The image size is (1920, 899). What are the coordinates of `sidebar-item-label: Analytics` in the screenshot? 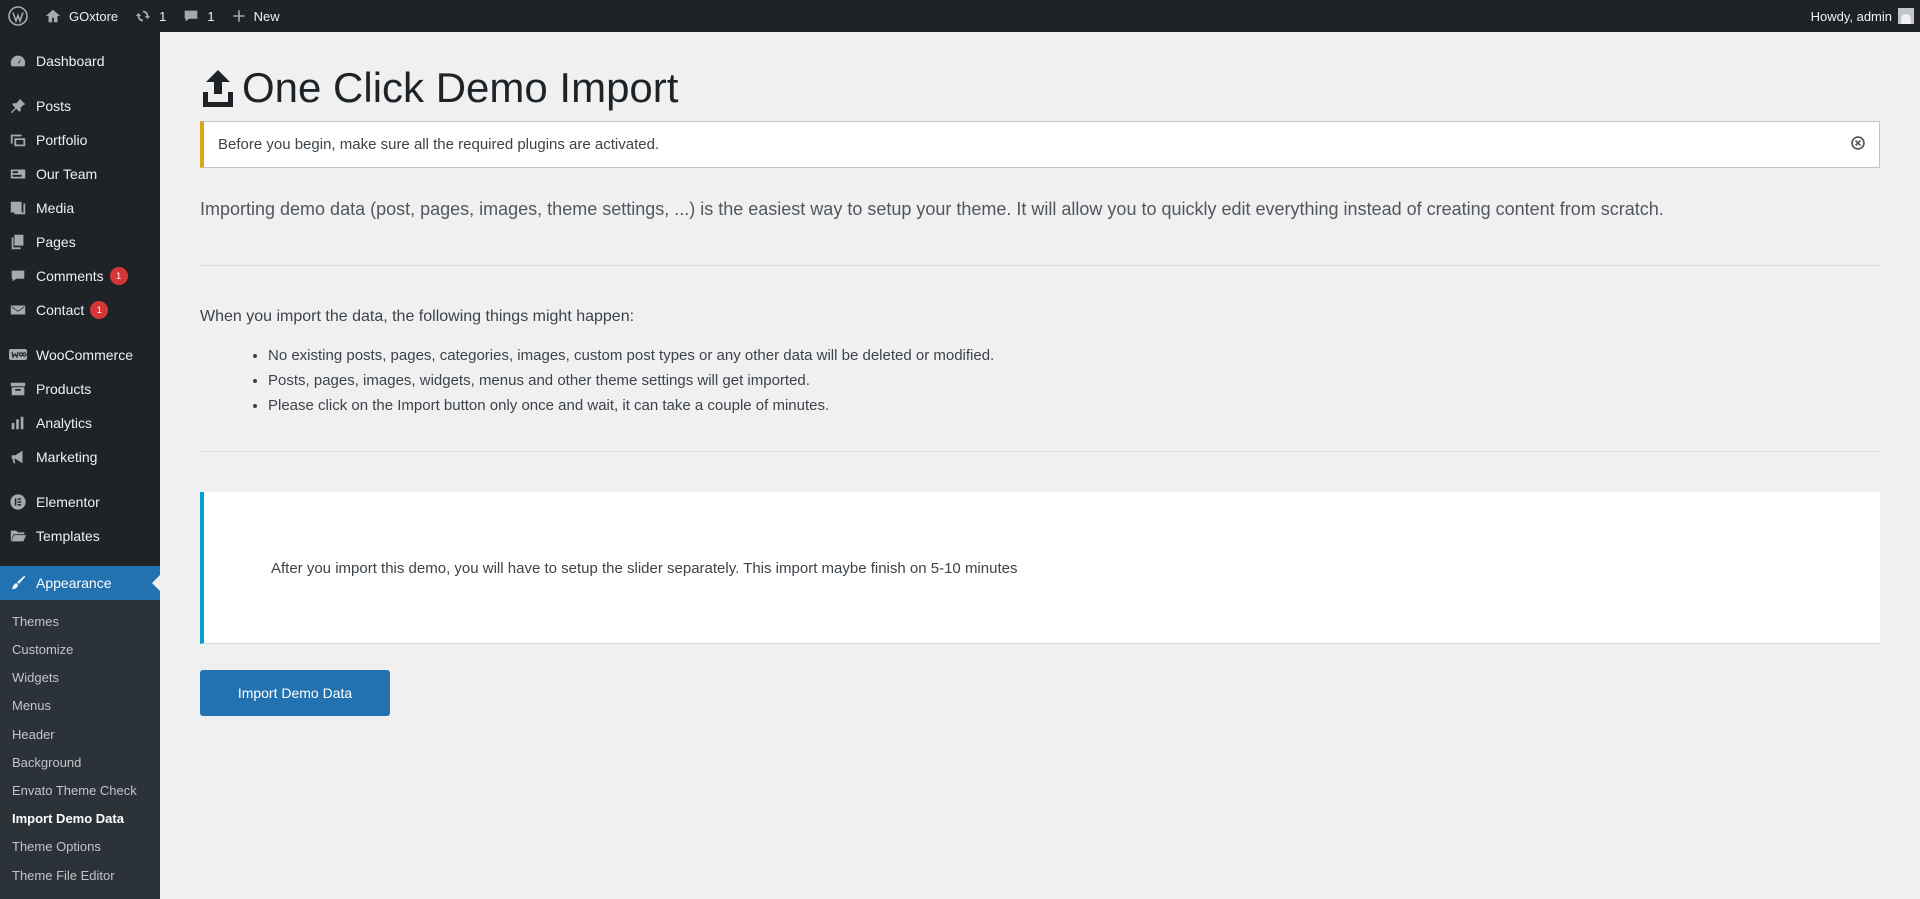 It's located at (64, 423).